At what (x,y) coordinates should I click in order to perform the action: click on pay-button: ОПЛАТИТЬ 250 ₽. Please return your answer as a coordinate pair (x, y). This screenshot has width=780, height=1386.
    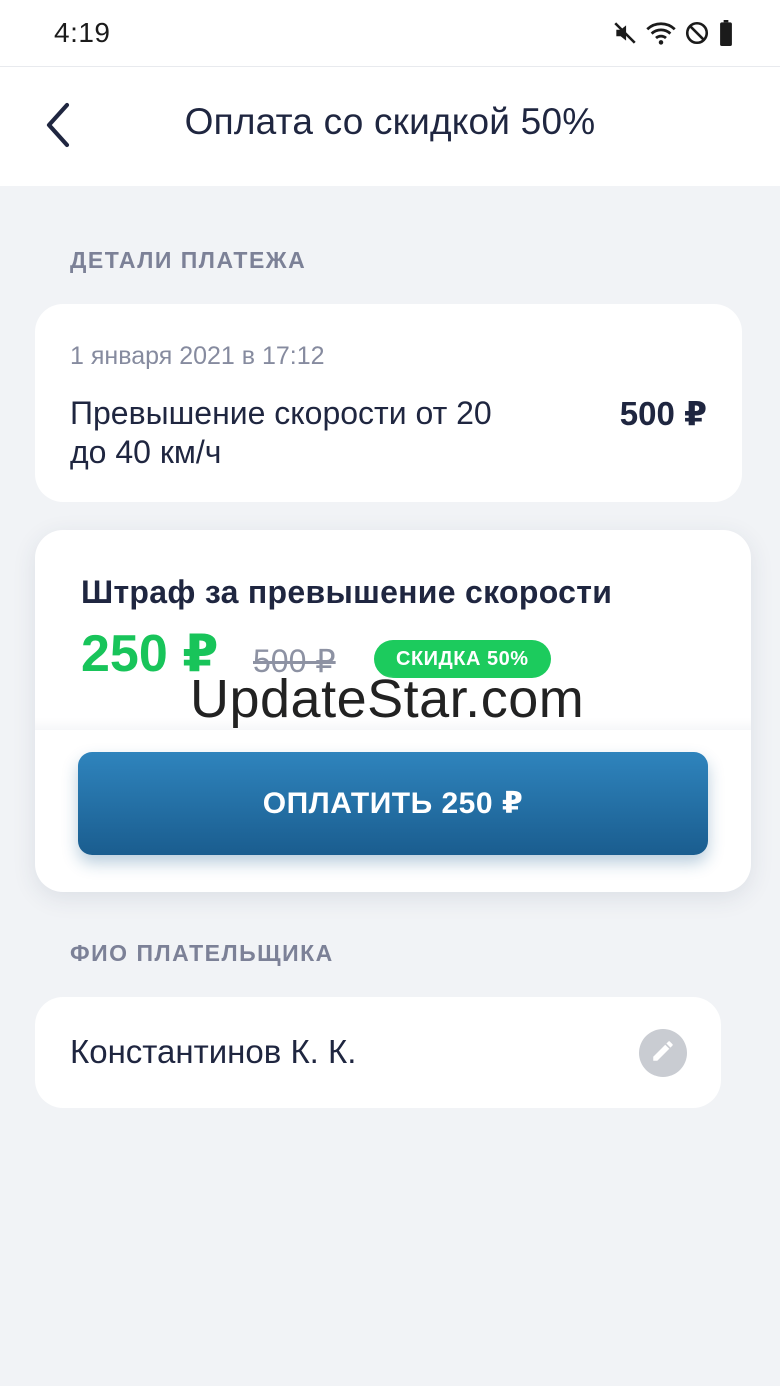
    Looking at the image, I should click on (393, 803).